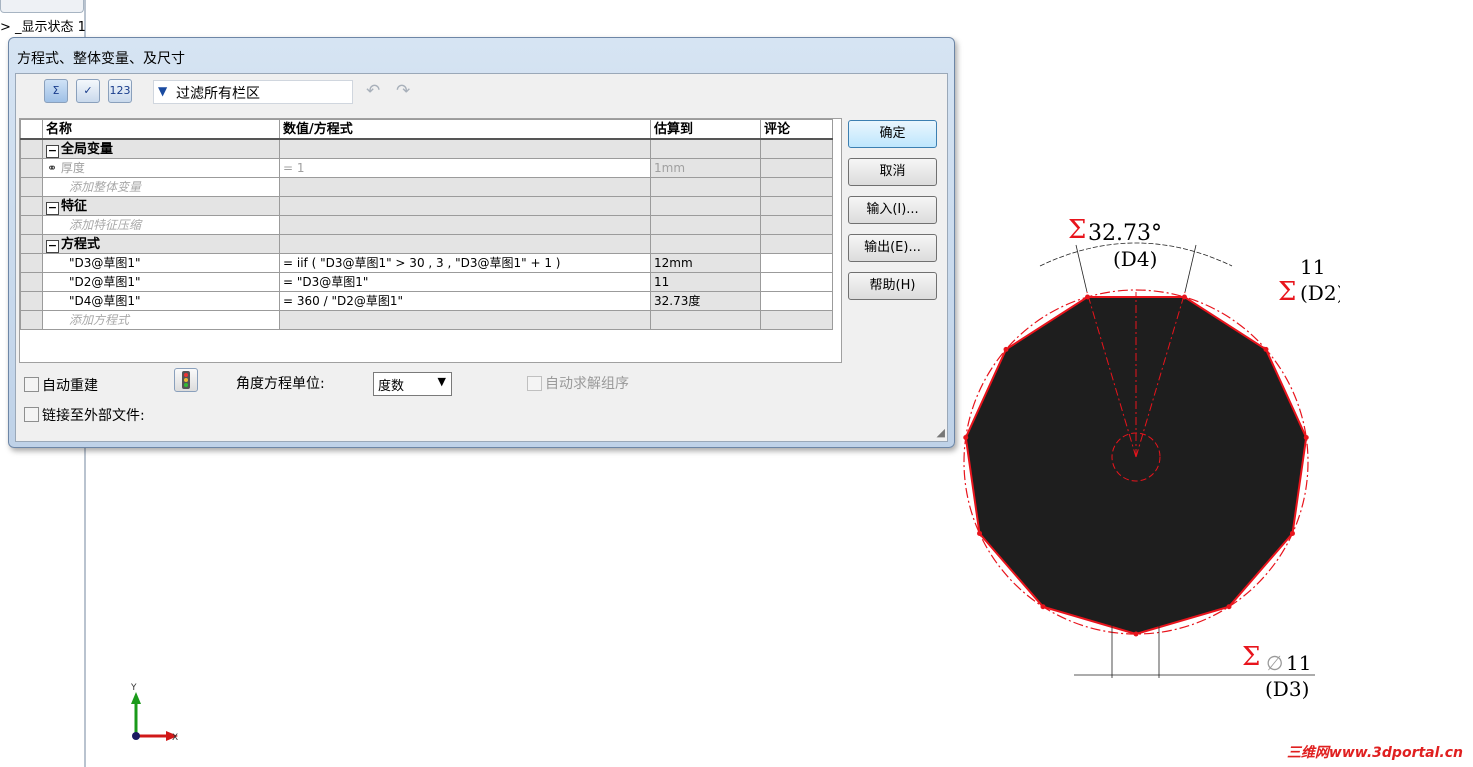 The image size is (1473, 767). What do you see at coordinates (465, 301) in the screenshot?
I see `value-cell: = 360 / "D2@草图1"` at bounding box center [465, 301].